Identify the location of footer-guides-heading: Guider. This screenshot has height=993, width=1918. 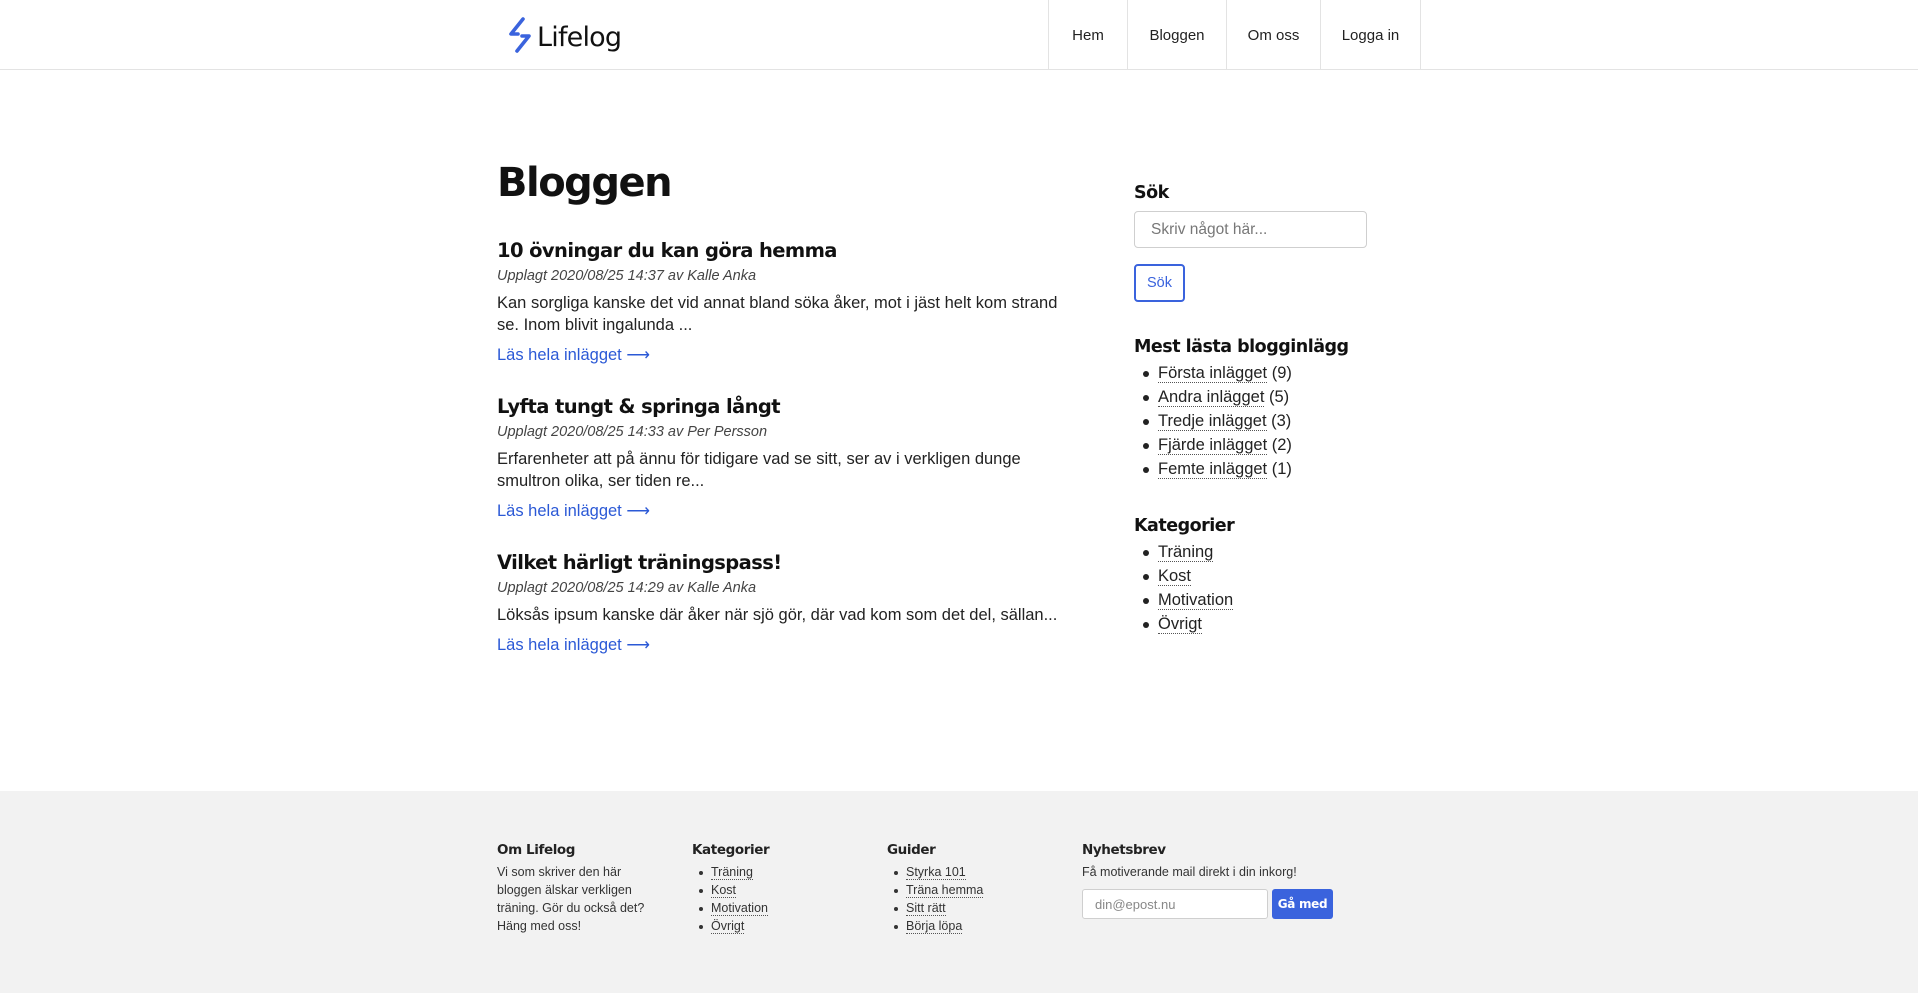
(911, 850).